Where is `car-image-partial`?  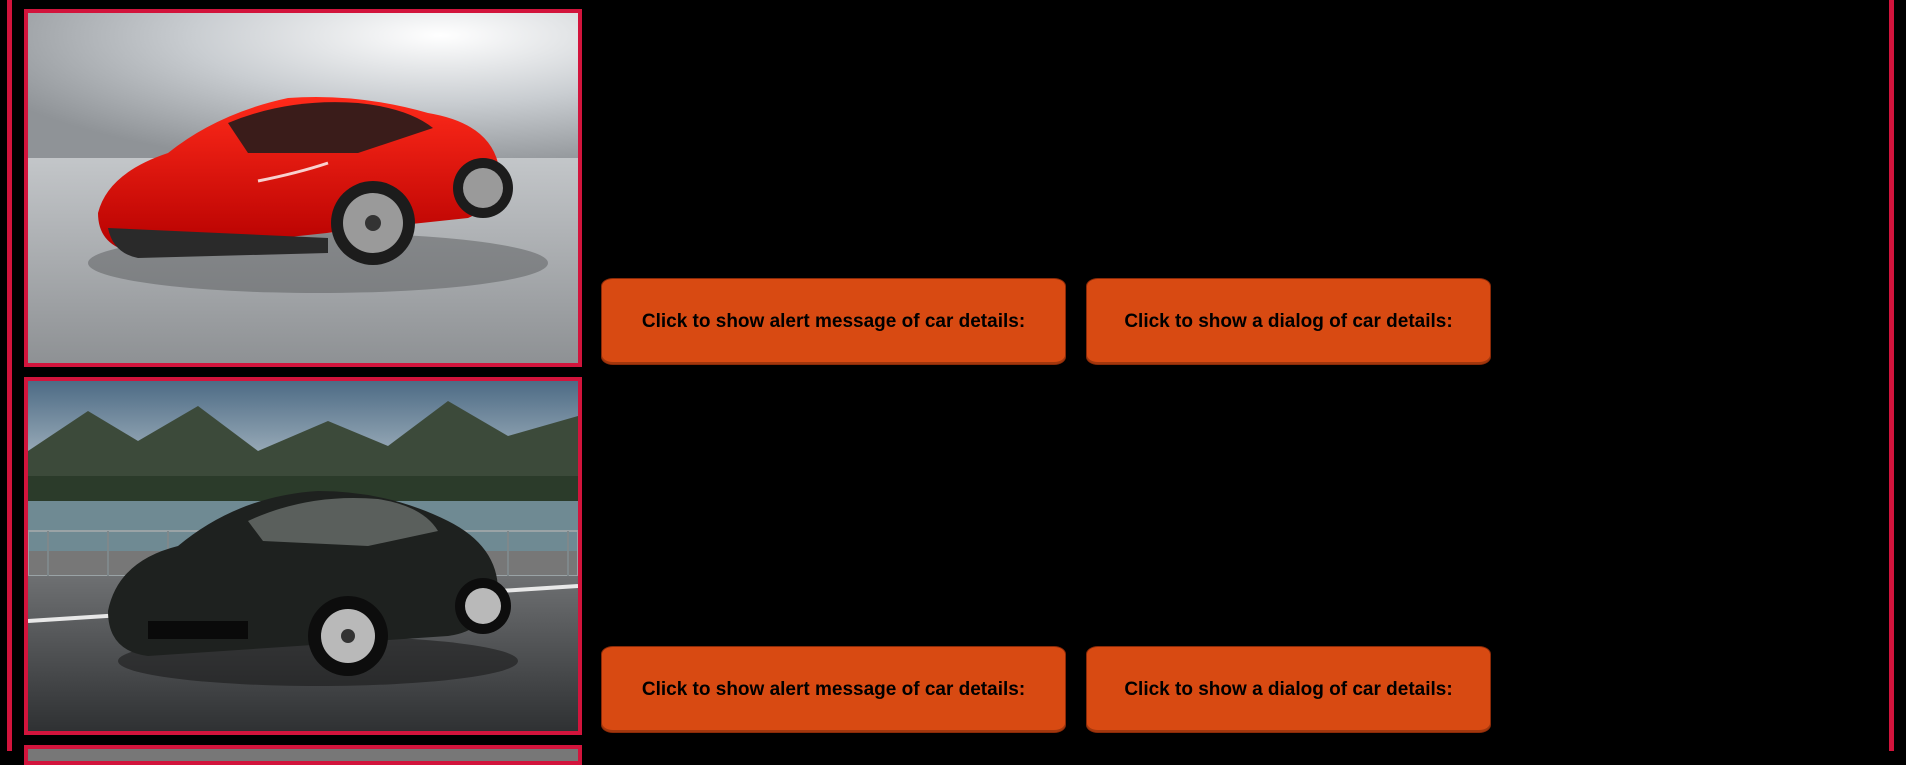
car-image-partial is located at coordinates (303, 755).